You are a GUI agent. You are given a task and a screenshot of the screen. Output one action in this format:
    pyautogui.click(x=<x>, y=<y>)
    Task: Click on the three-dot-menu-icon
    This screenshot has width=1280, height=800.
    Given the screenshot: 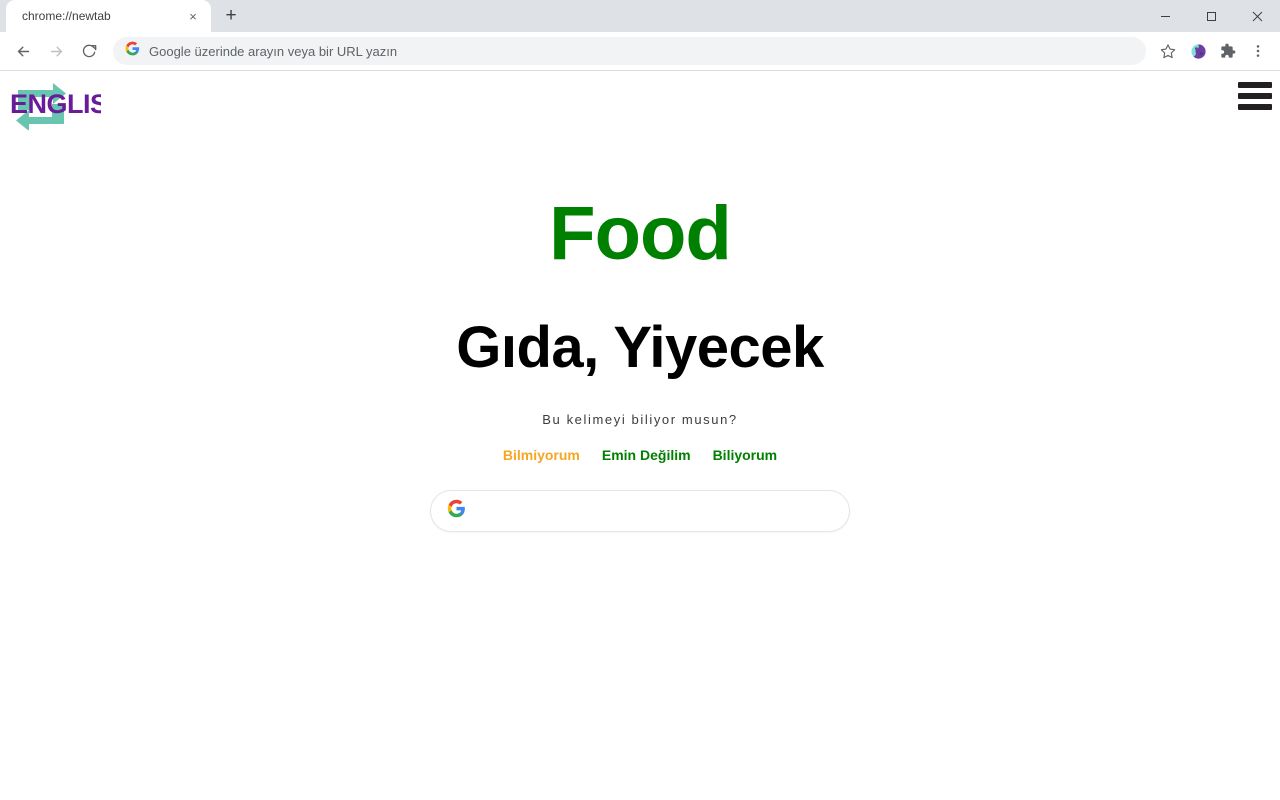 What is the action you would take?
    pyautogui.click(x=1258, y=51)
    